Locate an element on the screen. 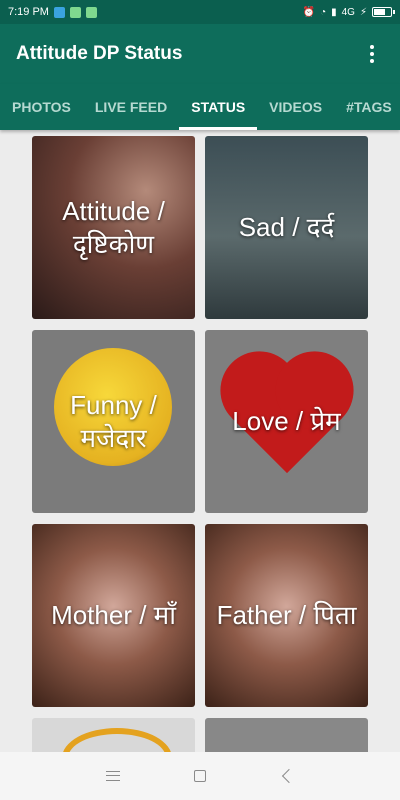  home-icon is located at coordinates (199, 776).